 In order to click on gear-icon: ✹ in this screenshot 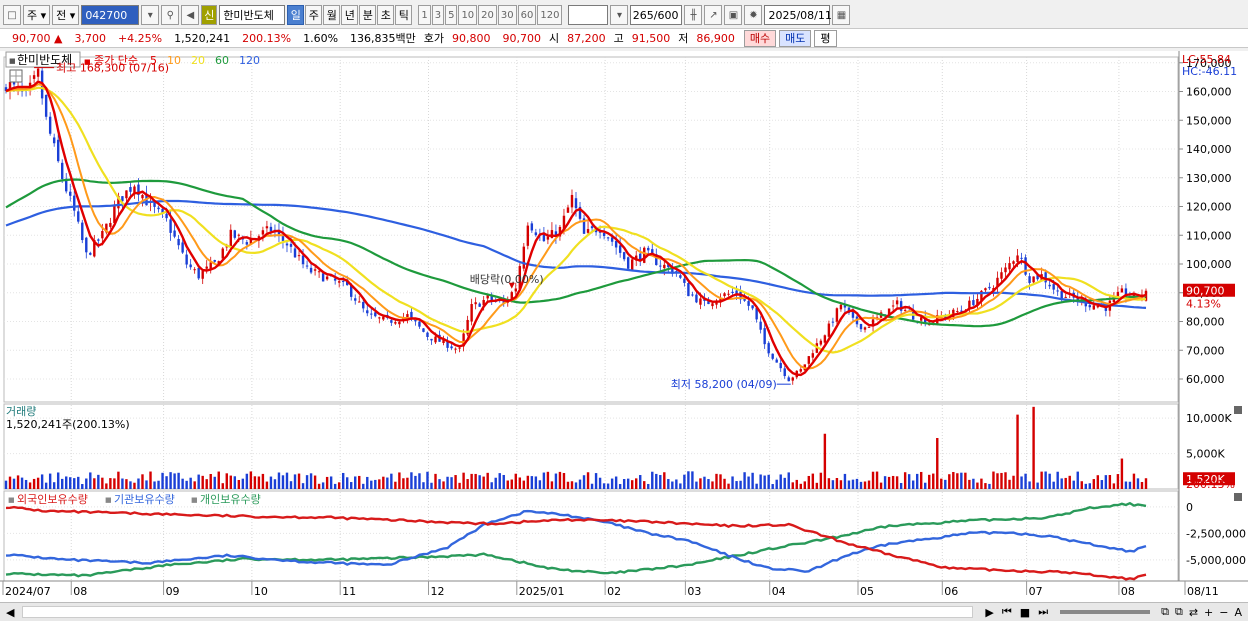, I will do `click(753, 15)`.